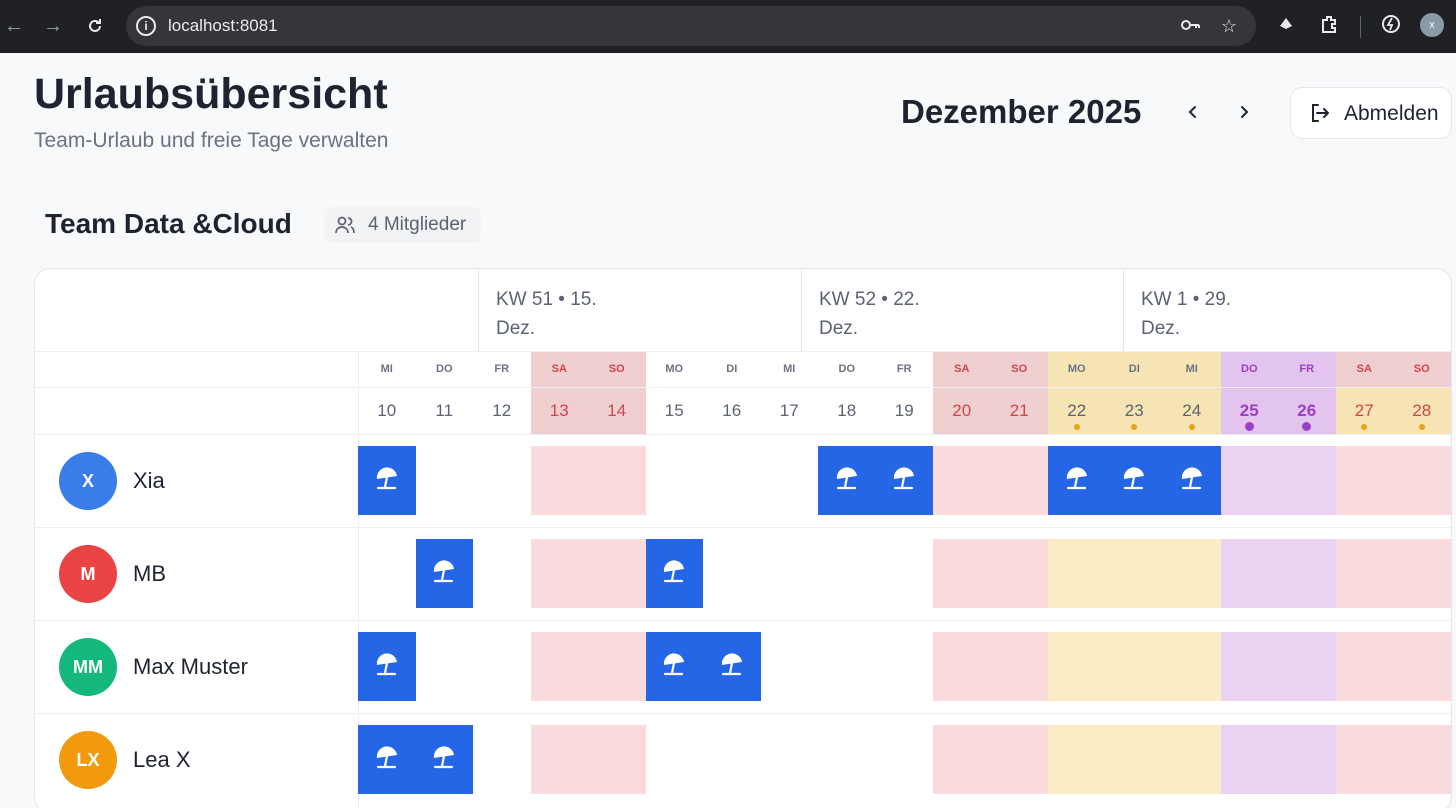 The width and height of the screenshot is (1456, 808). What do you see at coordinates (168, 223) in the screenshot?
I see `team-name: Team Data &Cloud` at bounding box center [168, 223].